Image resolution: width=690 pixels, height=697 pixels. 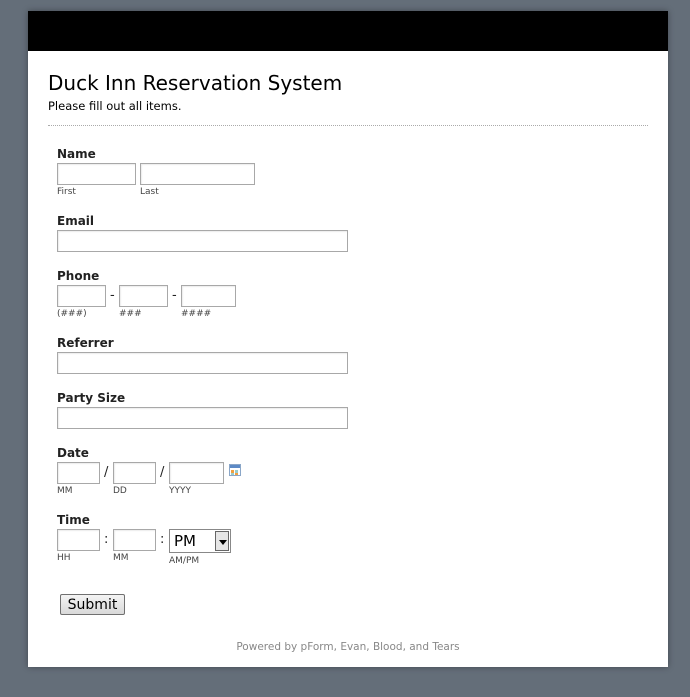 What do you see at coordinates (185, 541) in the screenshot?
I see `ampm-selected-value: PM` at bounding box center [185, 541].